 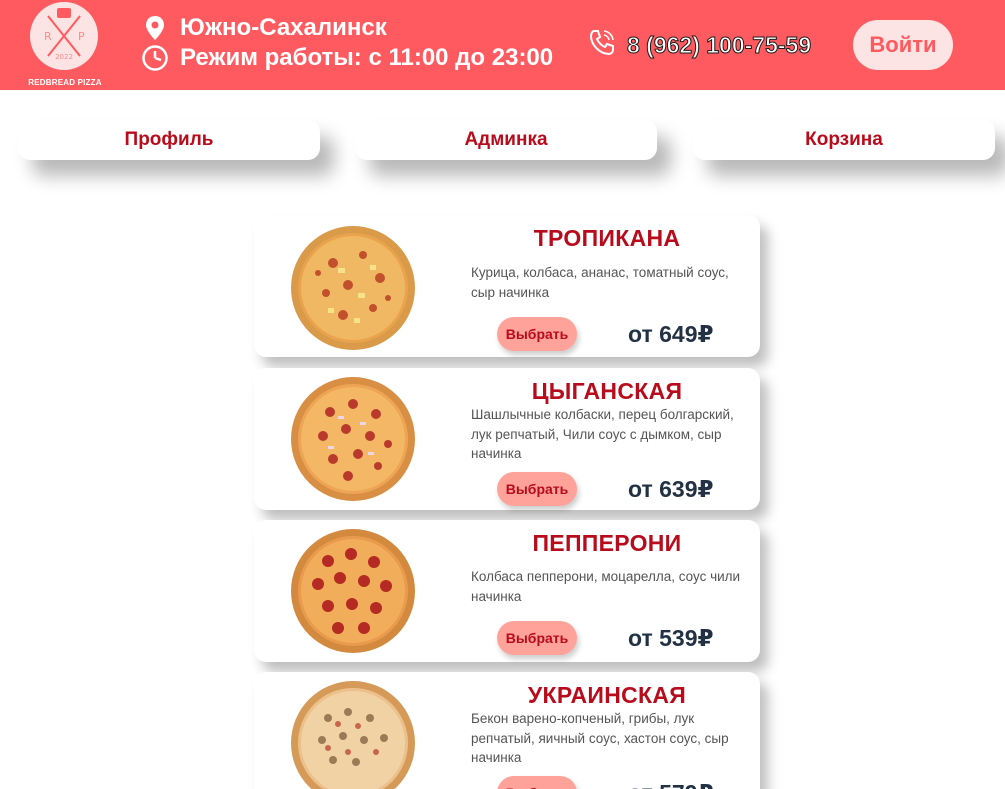 I want to click on city-name: Южно-Сахалинск, so click(x=283, y=27).